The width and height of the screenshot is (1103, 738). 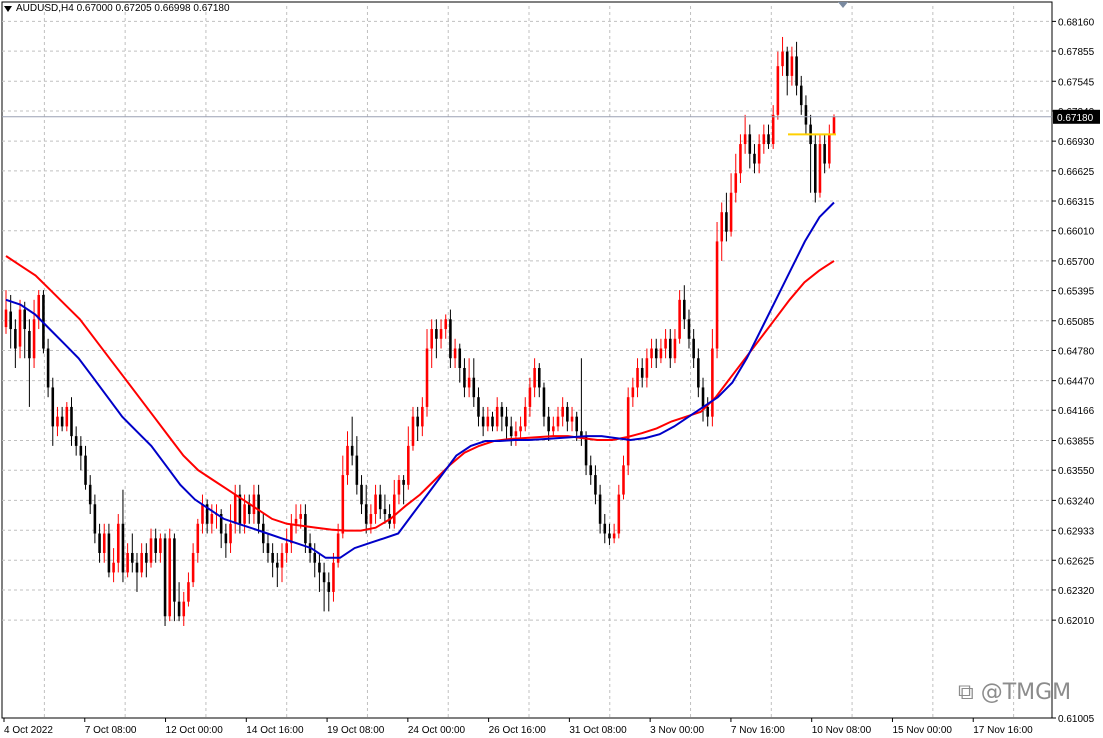 I want to click on x-tick-label: 3 Nov 00:00, so click(x=677, y=730).